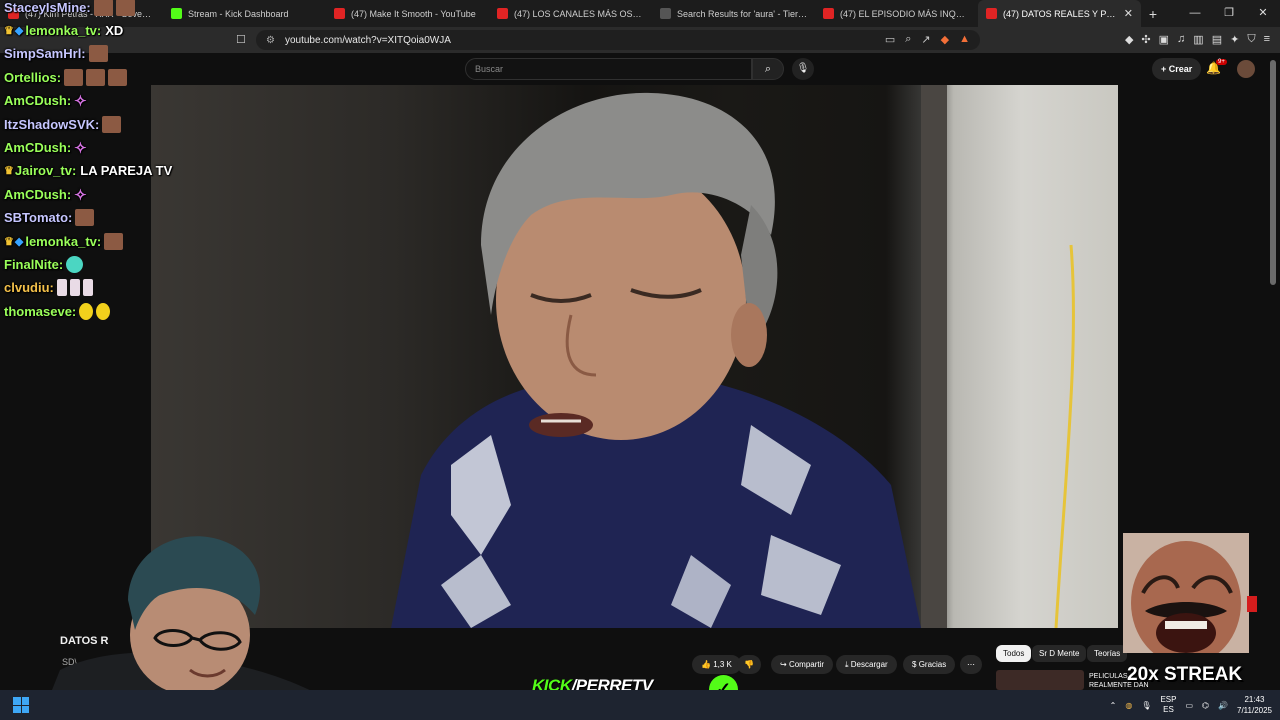  Describe the element at coordinates (1223, 705) in the screenshot. I see `volume-icon: 🔊` at that location.